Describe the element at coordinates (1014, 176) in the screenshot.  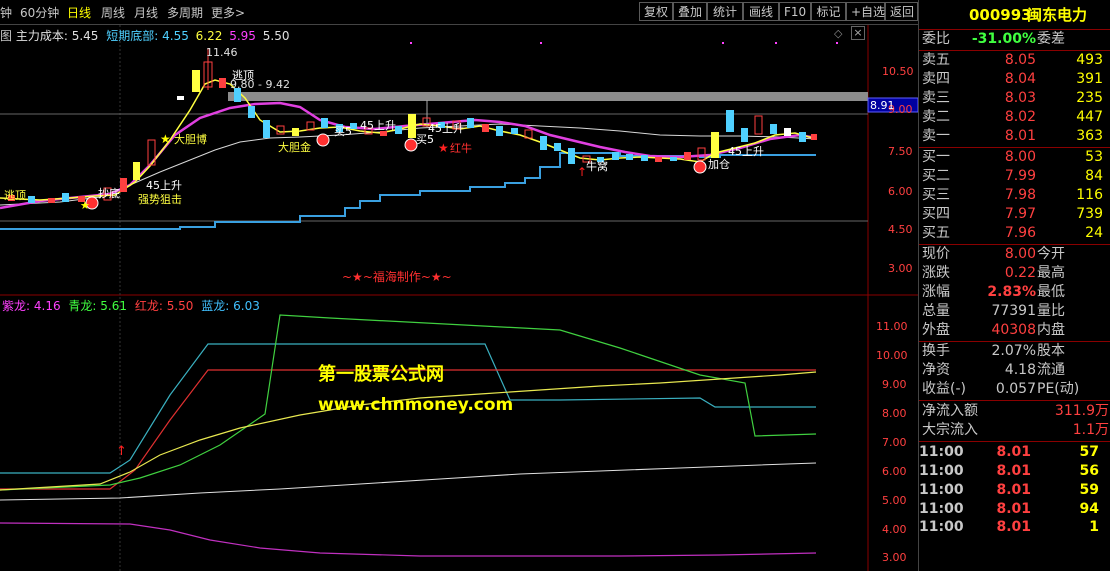
I see `bid-row-2: 买二 7.99 84` at that location.